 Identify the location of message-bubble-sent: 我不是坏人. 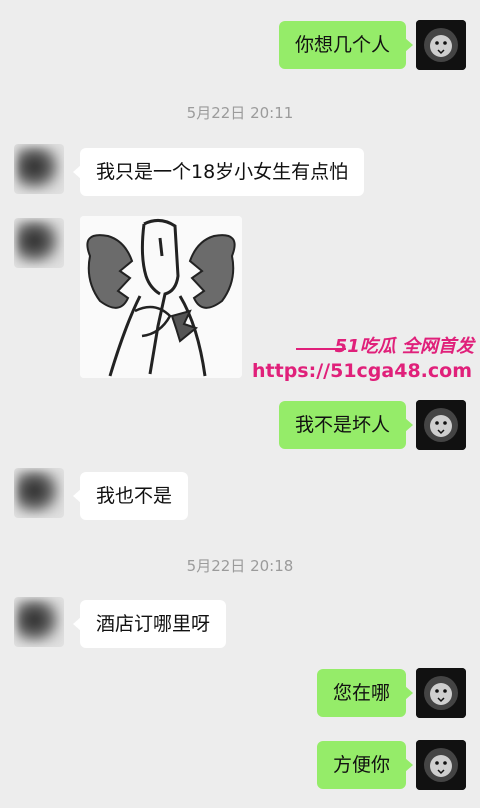
(346, 425).